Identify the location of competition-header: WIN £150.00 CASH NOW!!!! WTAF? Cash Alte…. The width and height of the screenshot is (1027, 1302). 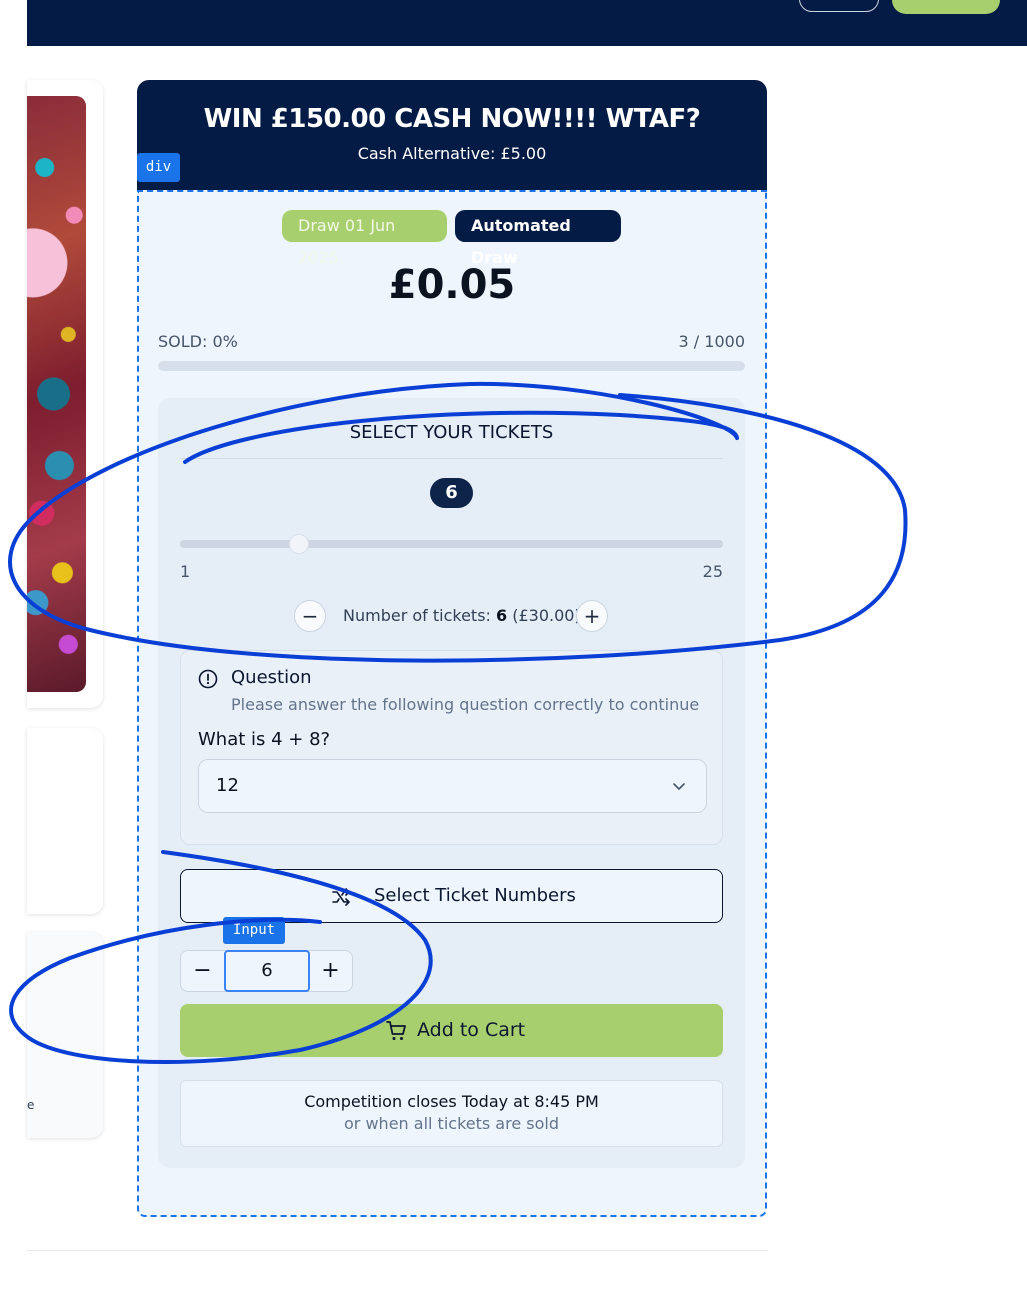
(452, 135).